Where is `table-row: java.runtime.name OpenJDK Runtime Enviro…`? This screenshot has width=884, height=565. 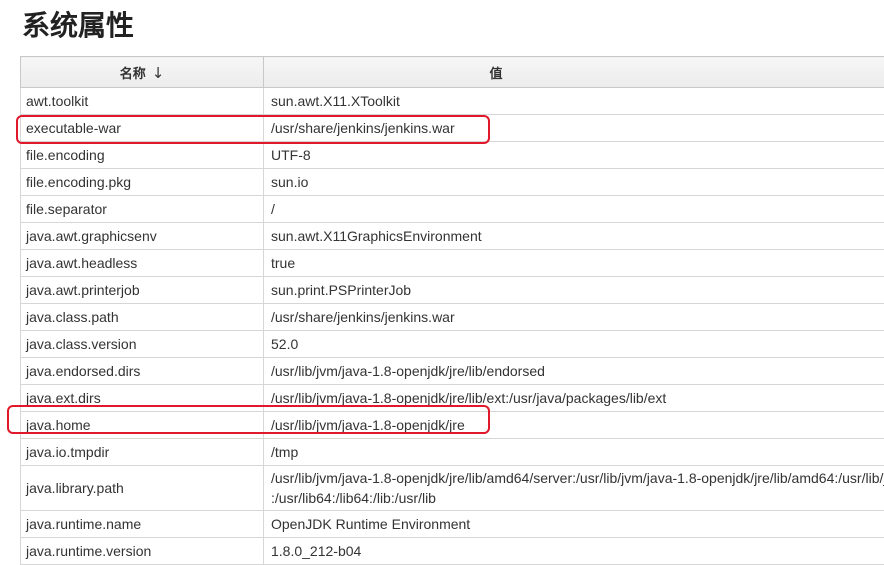
table-row: java.runtime.name OpenJDK Runtime Enviro… is located at coordinates (452, 524).